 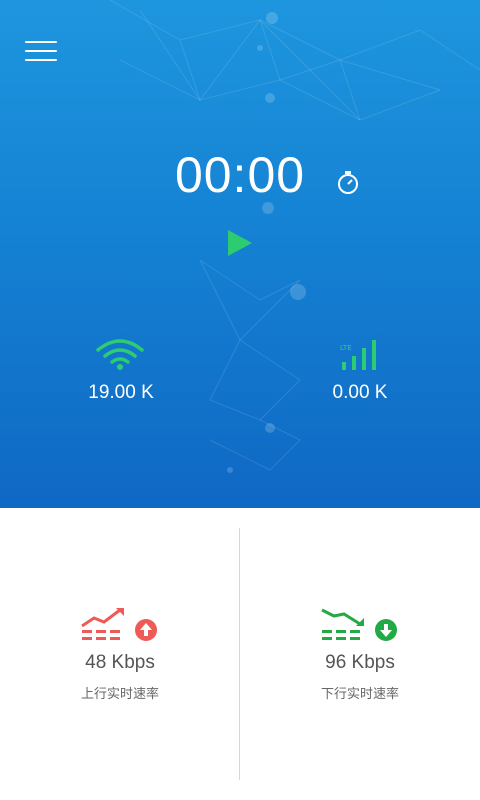 What do you see at coordinates (358, 355) in the screenshot?
I see `lte-signal-icon: LTE` at bounding box center [358, 355].